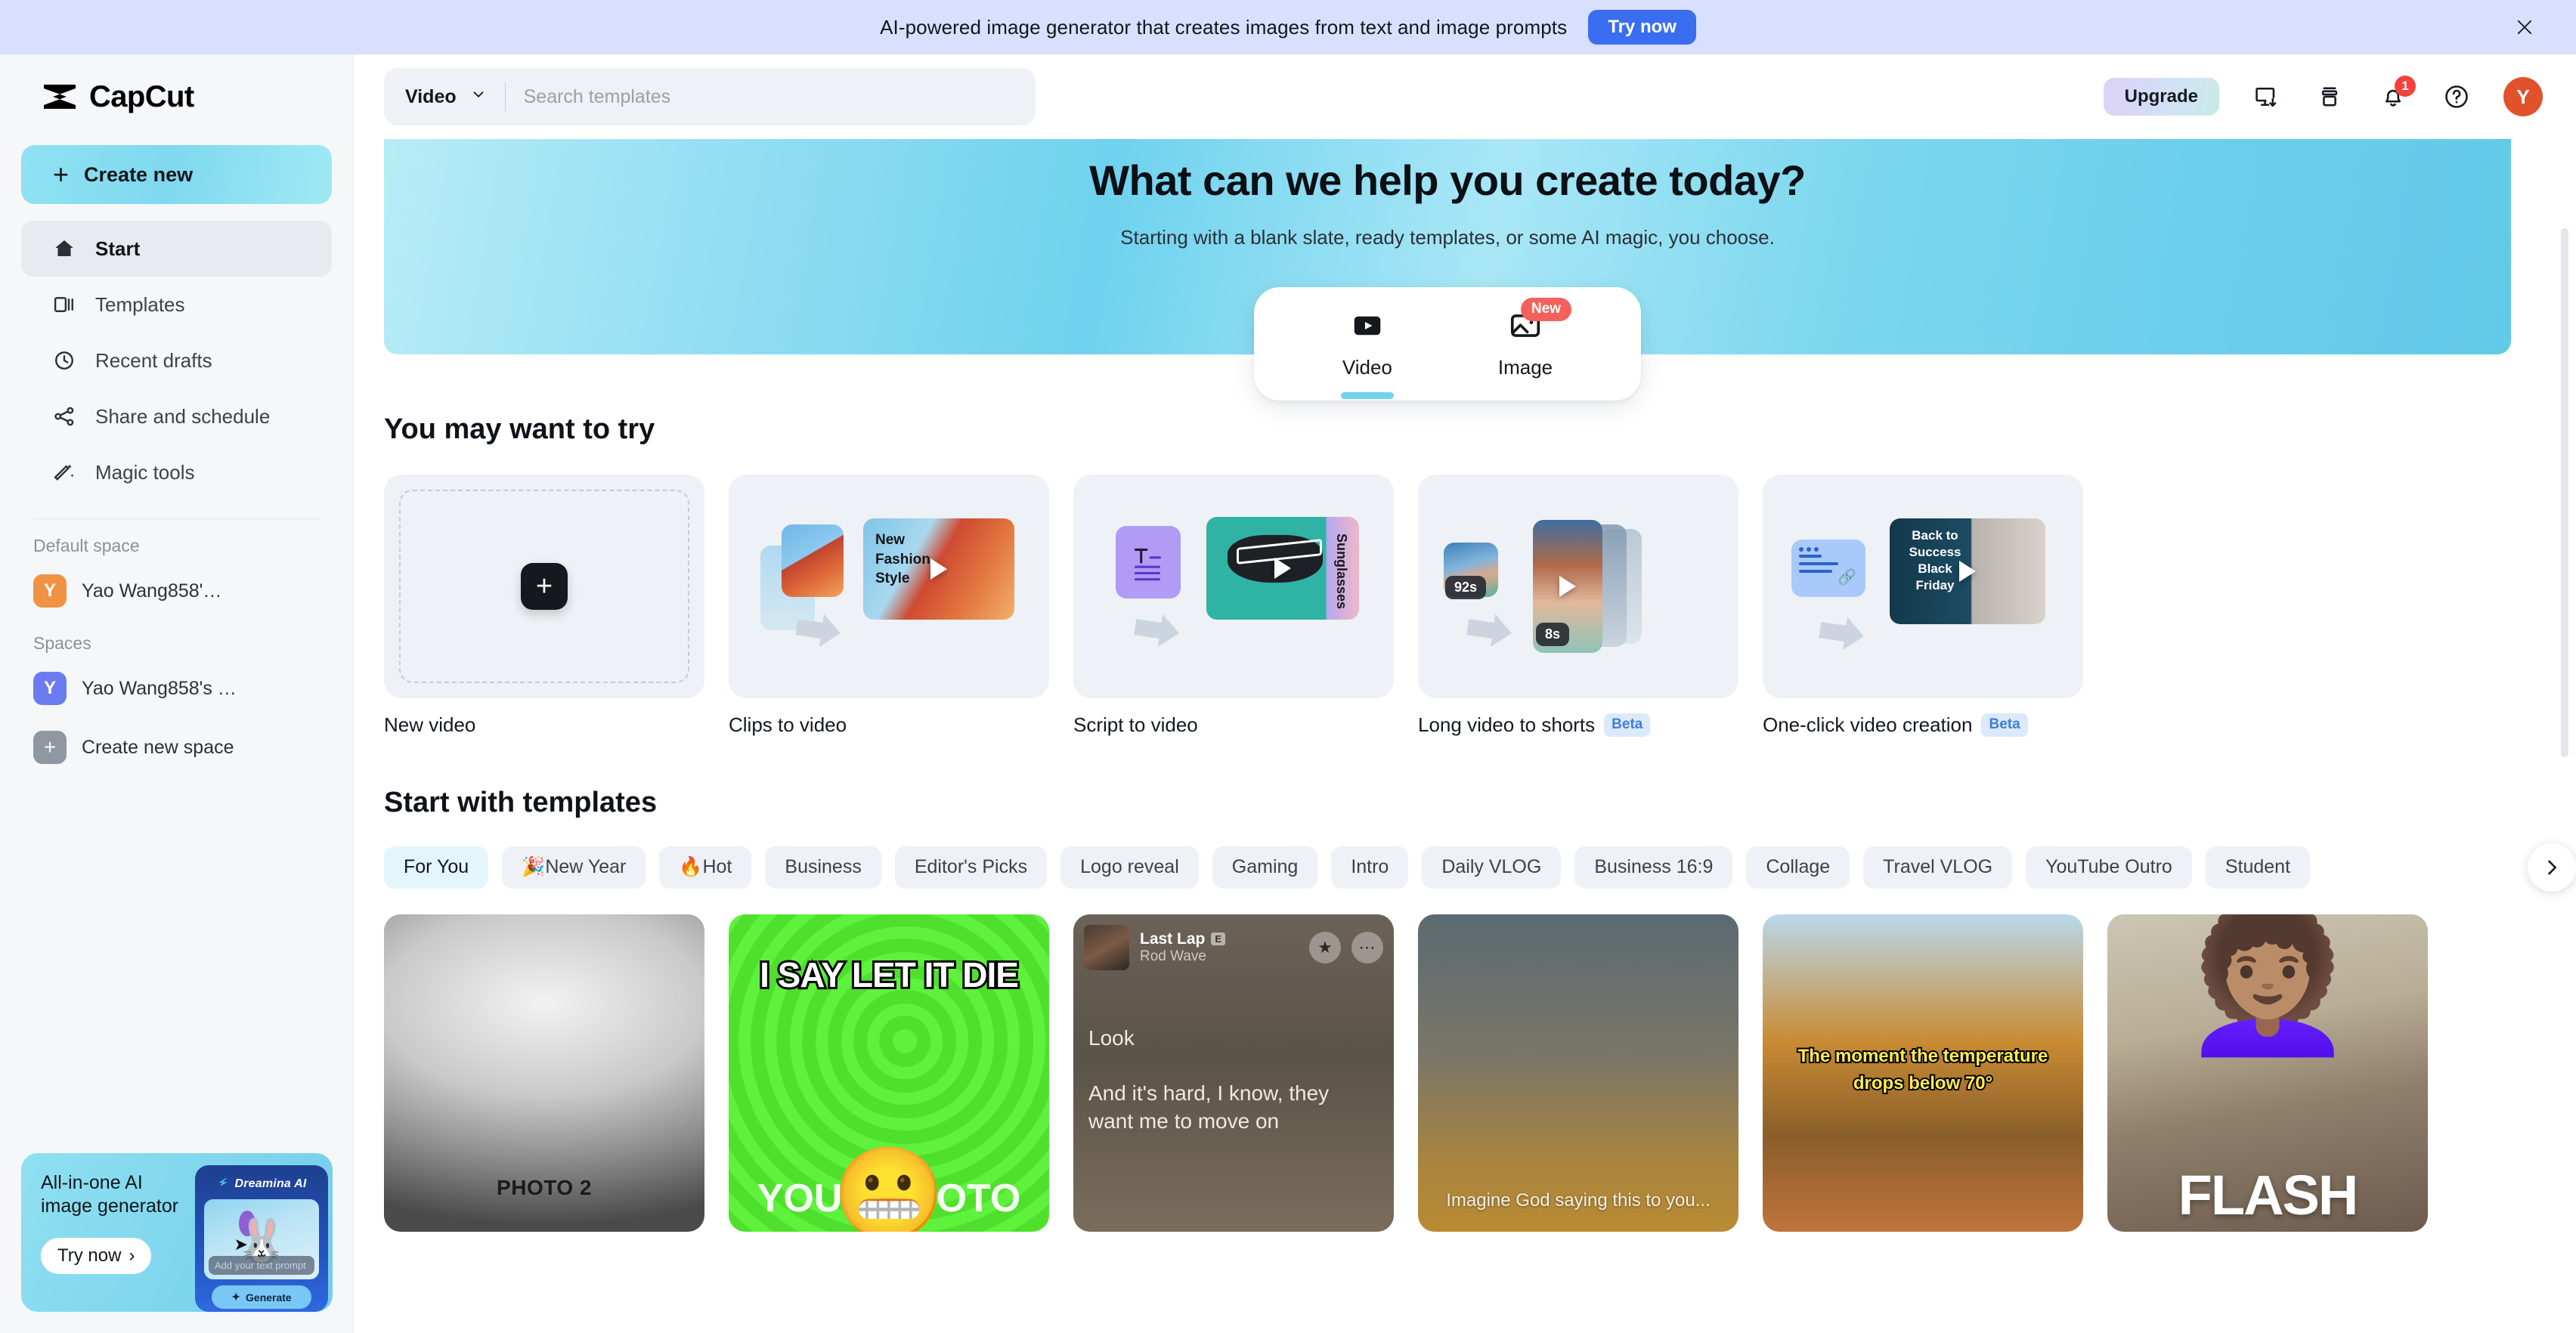 This screenshot has width=2576, height=1333. I want to click on notifications-bell-icon: 1, so click(2396, 94).